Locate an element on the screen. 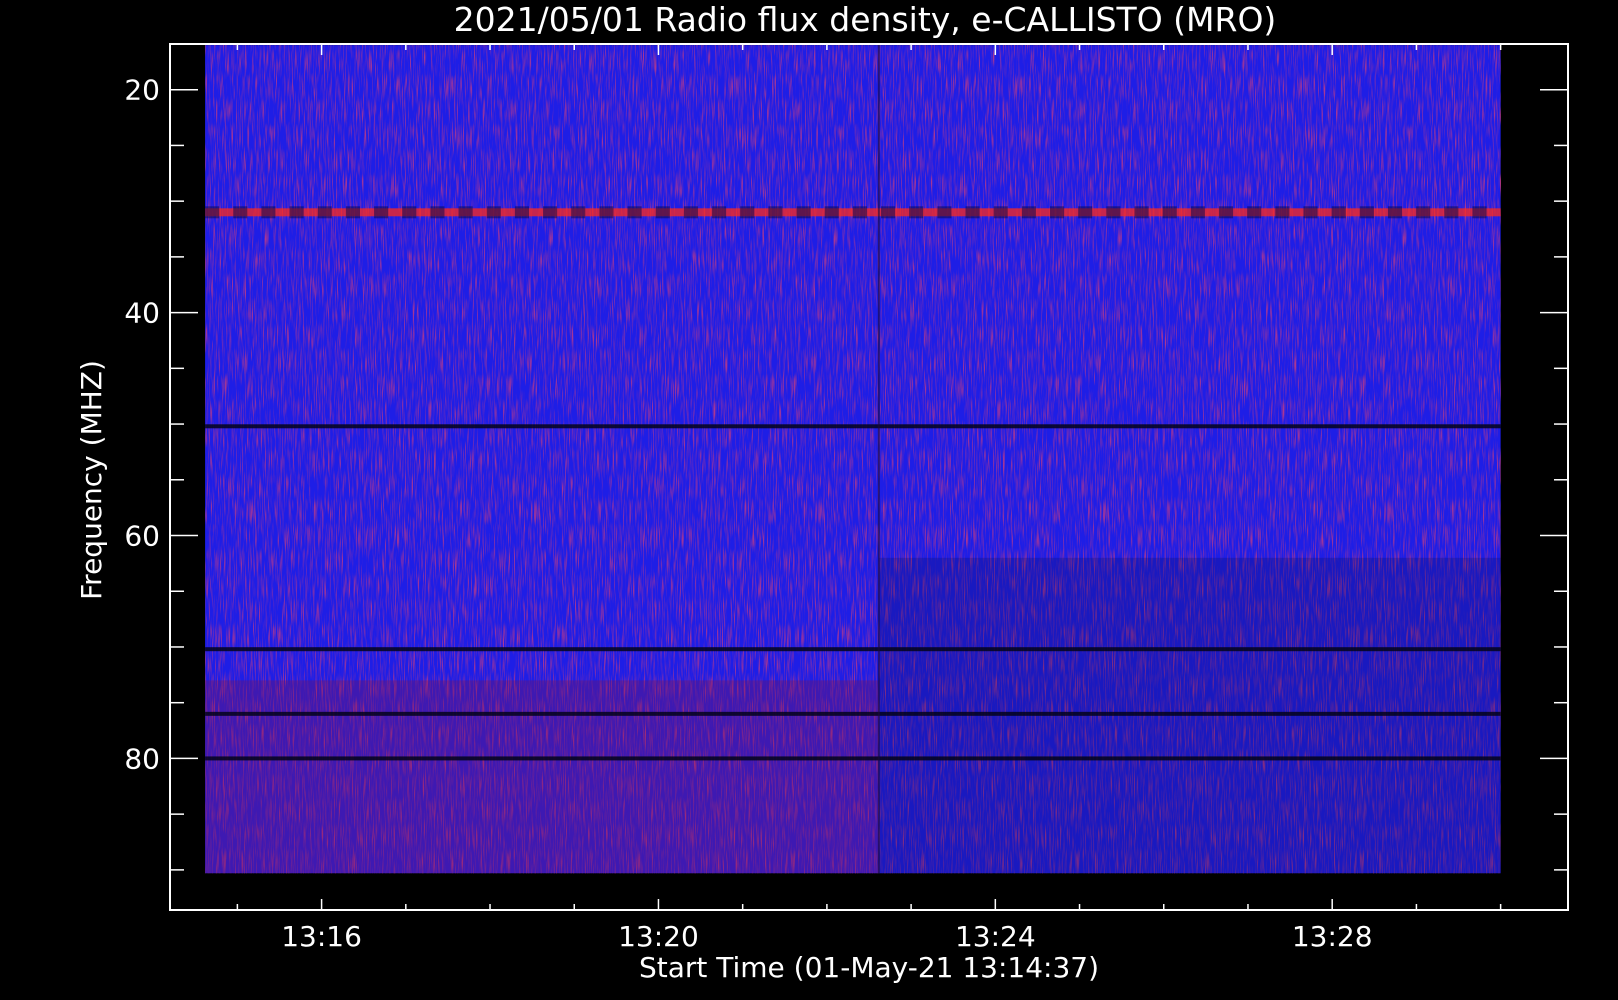  x-tick-label: 13:28 is located at coordinates (1332, 936).